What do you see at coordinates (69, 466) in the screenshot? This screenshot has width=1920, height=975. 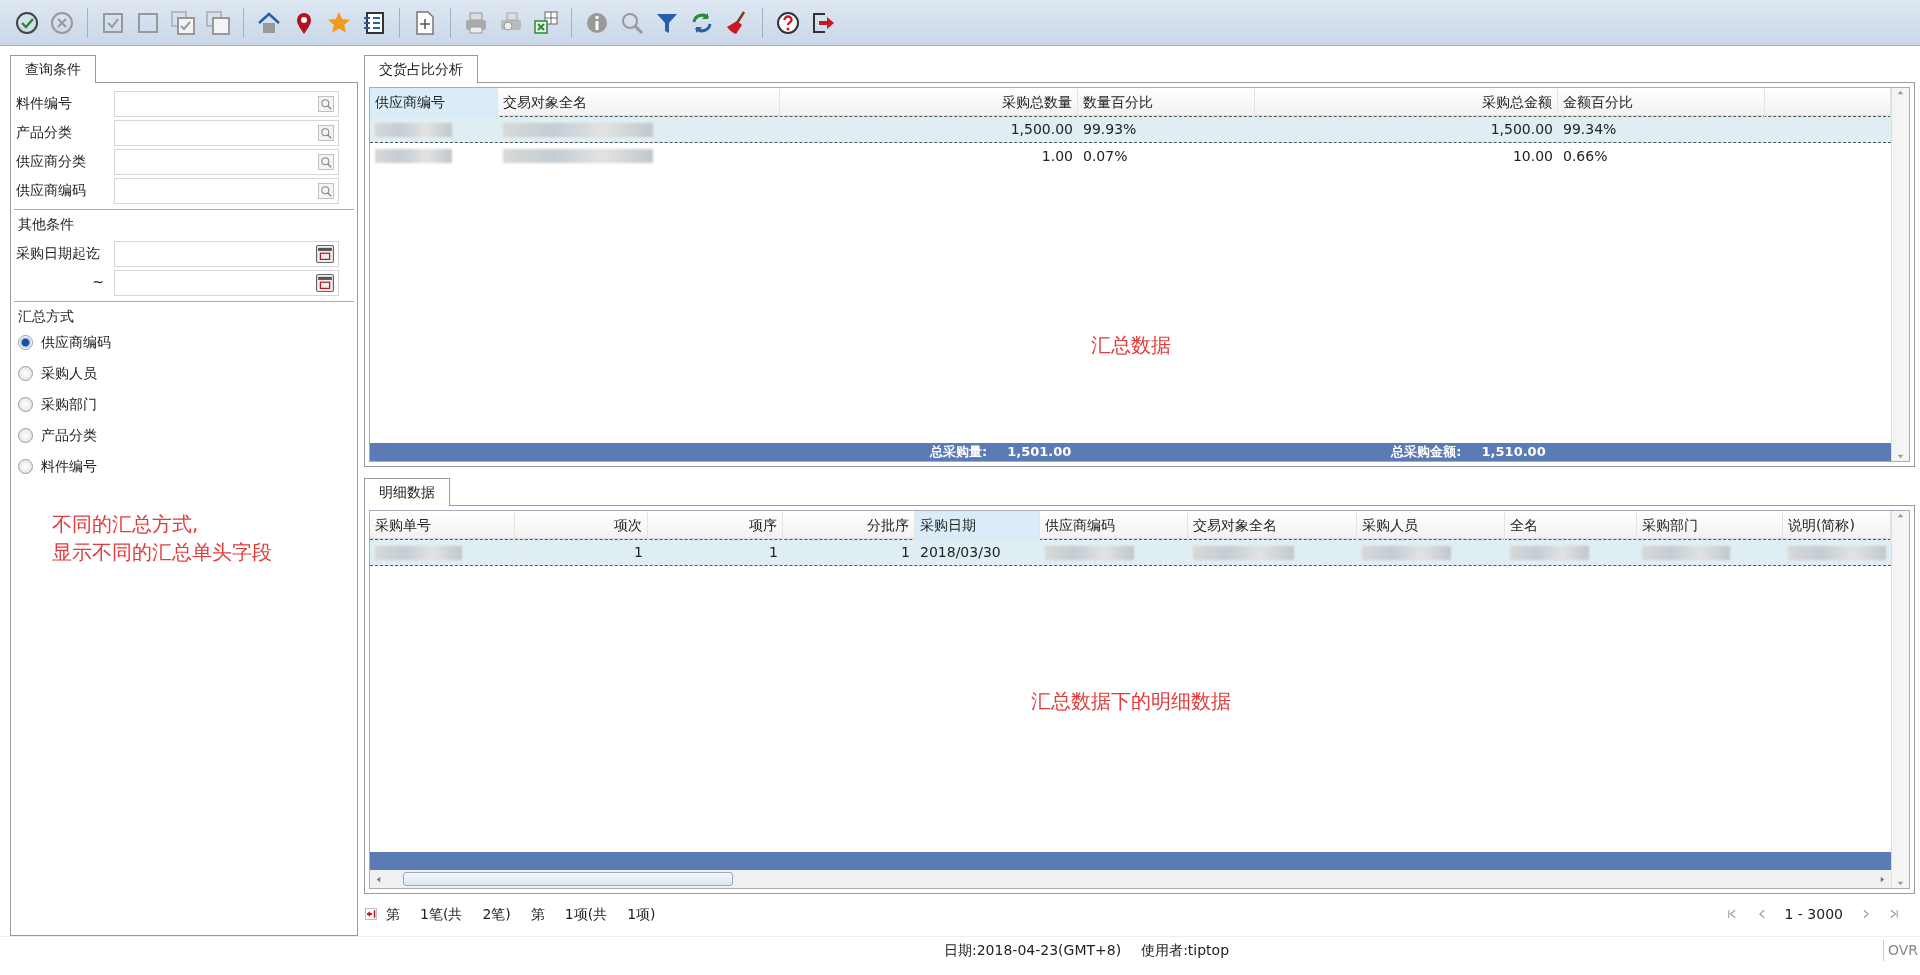 I see `radio-label: 料件编号` at bounding box center [69, 466].